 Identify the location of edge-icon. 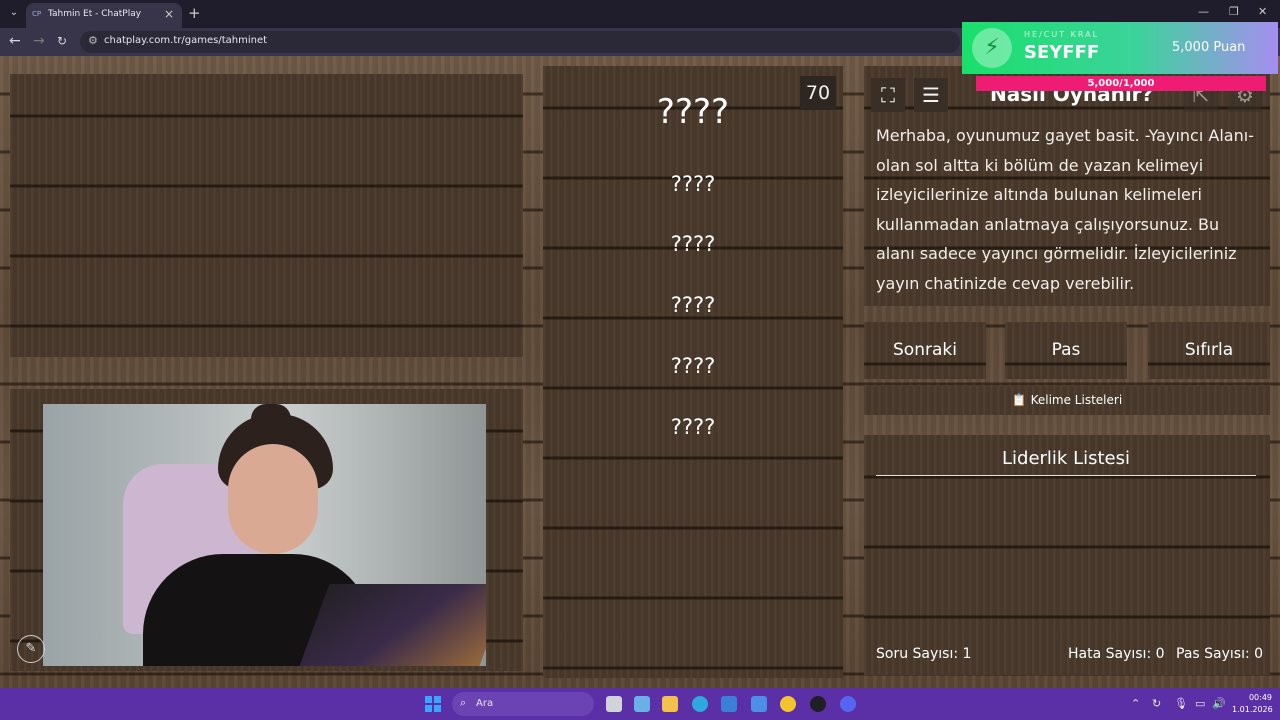
(700, 704).